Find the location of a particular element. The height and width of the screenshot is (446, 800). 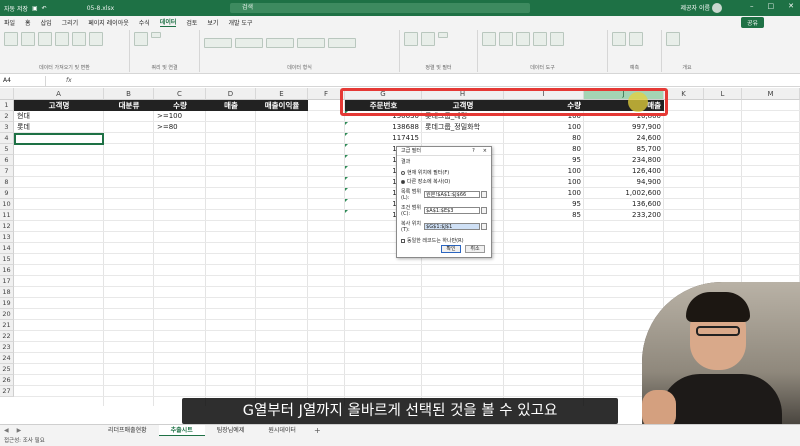

row-header-3: 3 is located at coordinates (7, 127).